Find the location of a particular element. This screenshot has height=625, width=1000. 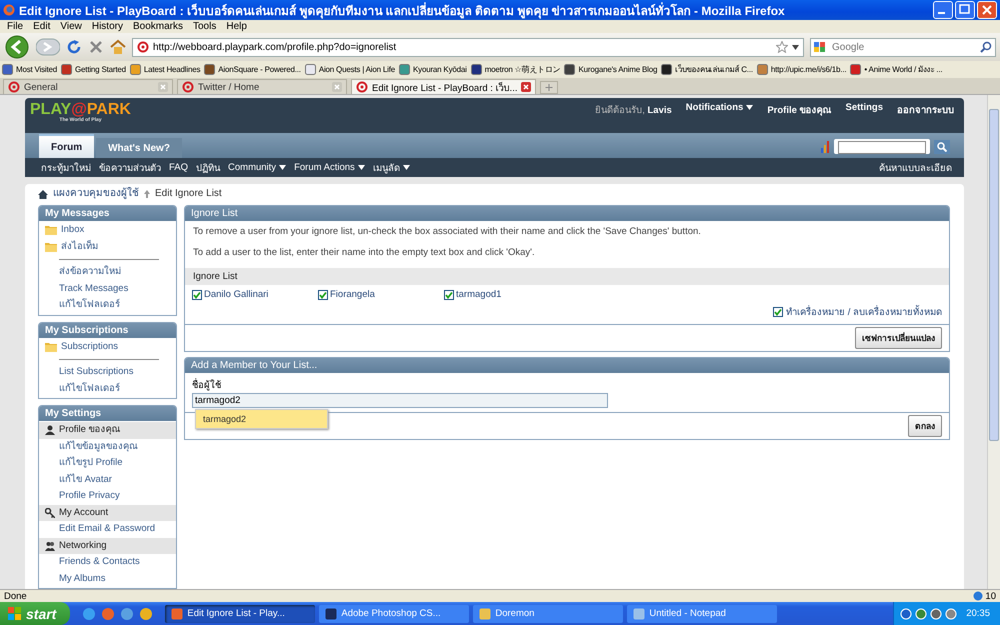

sidebar-link: แก้ไขข้อมูลของคุณ is located at coordinates (107, 446).